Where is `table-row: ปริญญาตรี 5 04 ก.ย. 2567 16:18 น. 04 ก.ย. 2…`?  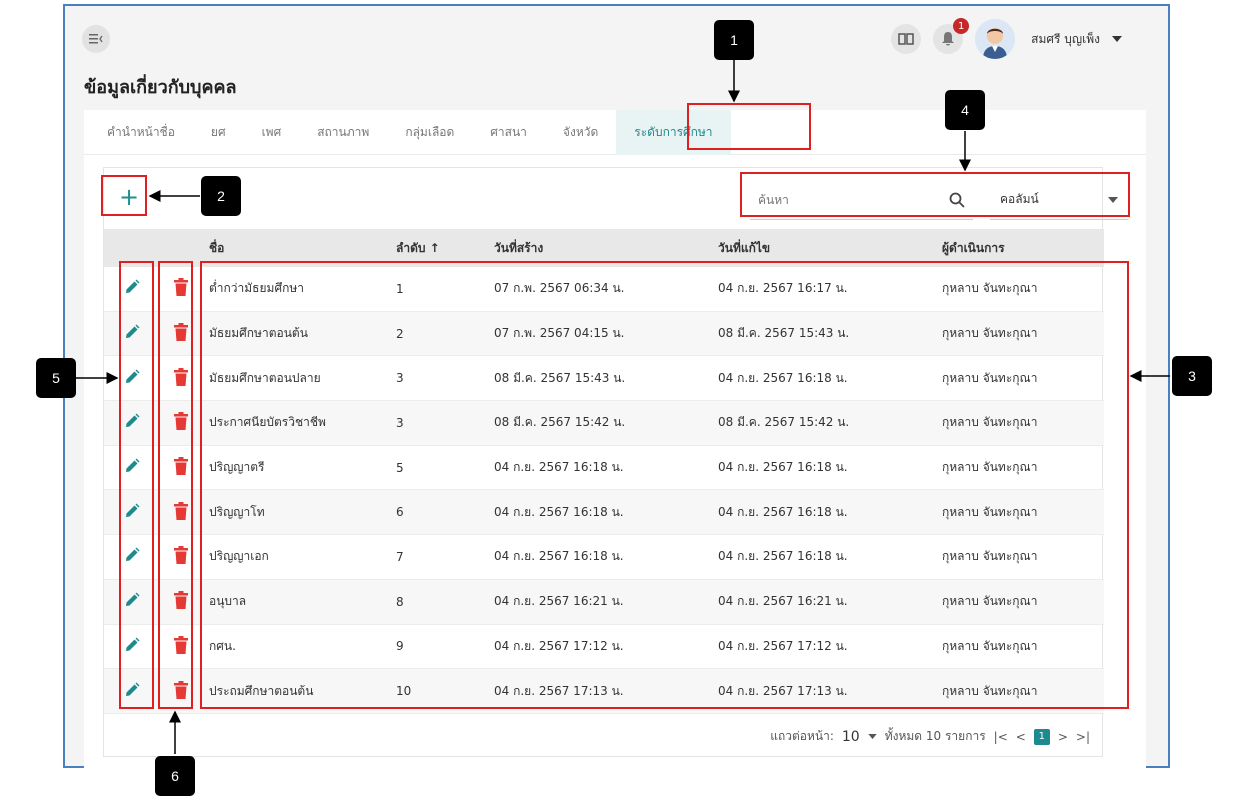
table-row: ปริญญาตรี 5 04 ก.ย. 2567 16:18 น. 04 ก.ย. 2… is located at coordinates (604, 468).